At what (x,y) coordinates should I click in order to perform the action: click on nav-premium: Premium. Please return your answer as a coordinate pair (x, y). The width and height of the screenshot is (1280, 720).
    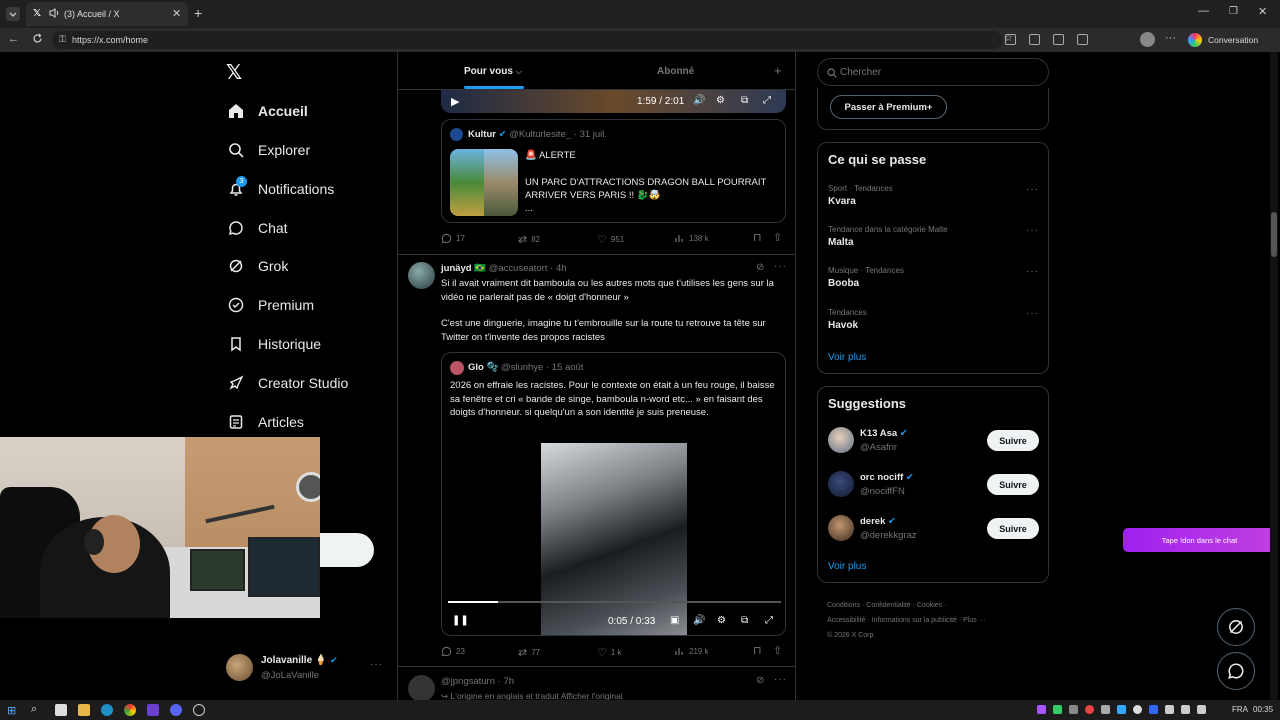
    Looking at the image, I should click on (271, 305).